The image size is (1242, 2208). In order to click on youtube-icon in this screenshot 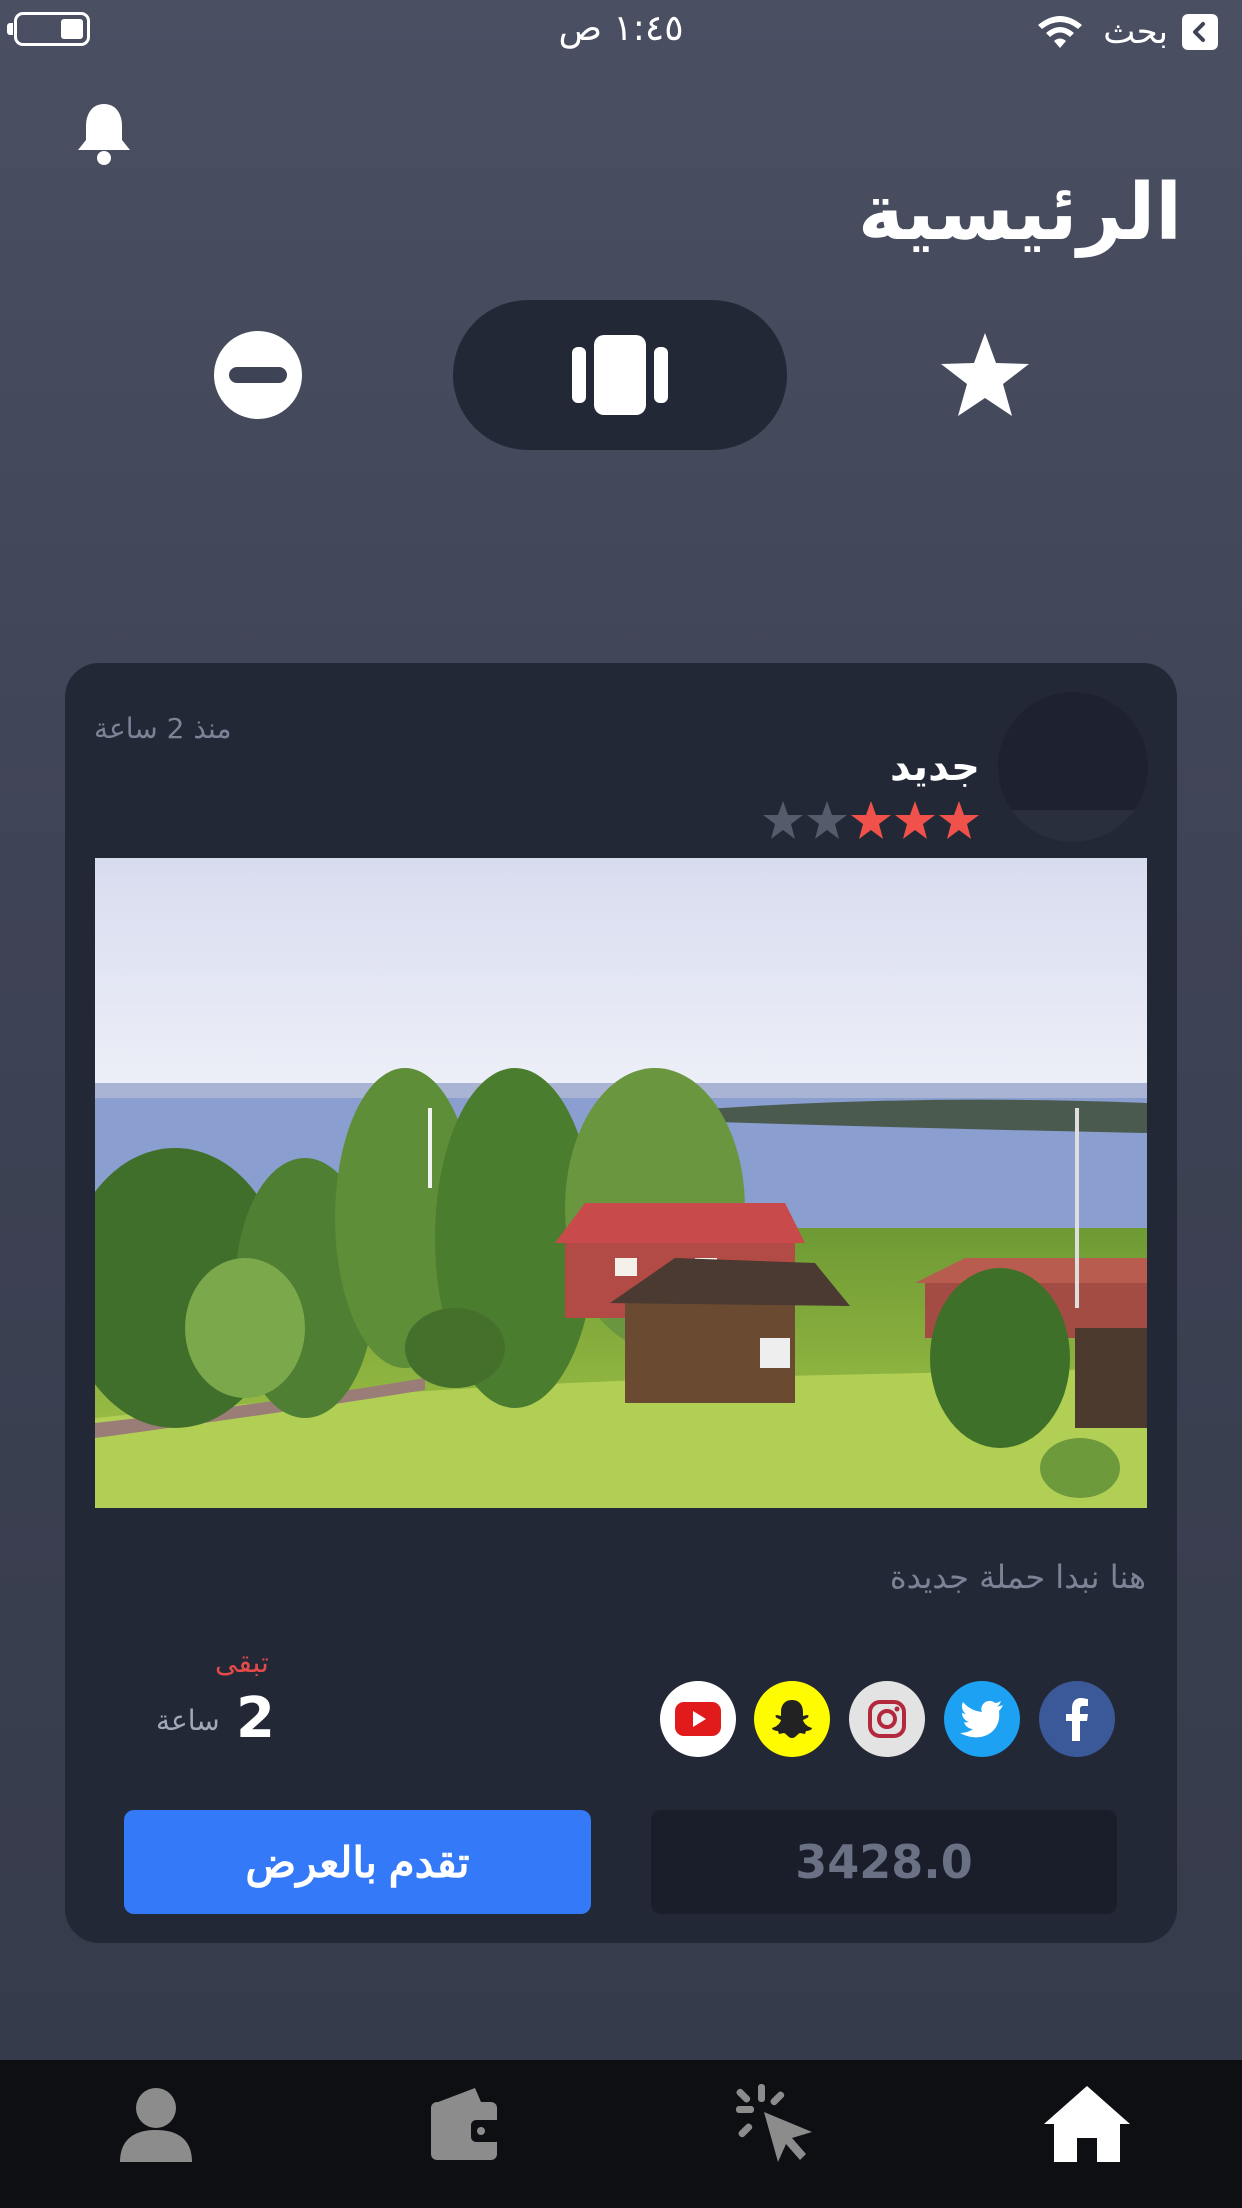, I will do `click(698, 1719)`.